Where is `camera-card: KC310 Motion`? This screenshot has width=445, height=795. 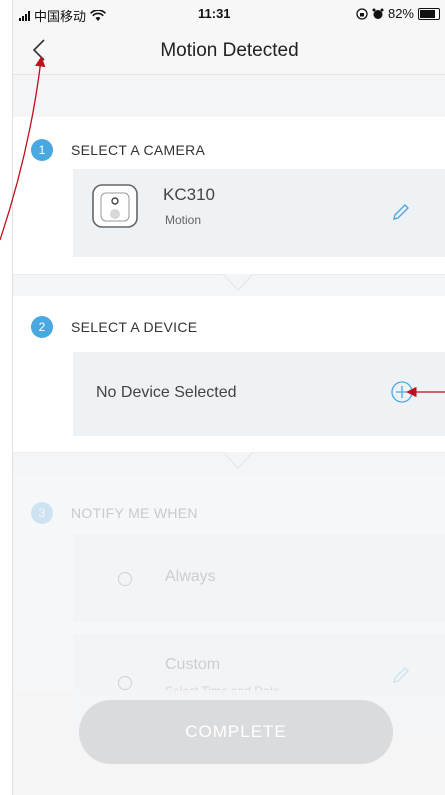
camera-card: KC310 Motion is located at coordinates (259, 213).